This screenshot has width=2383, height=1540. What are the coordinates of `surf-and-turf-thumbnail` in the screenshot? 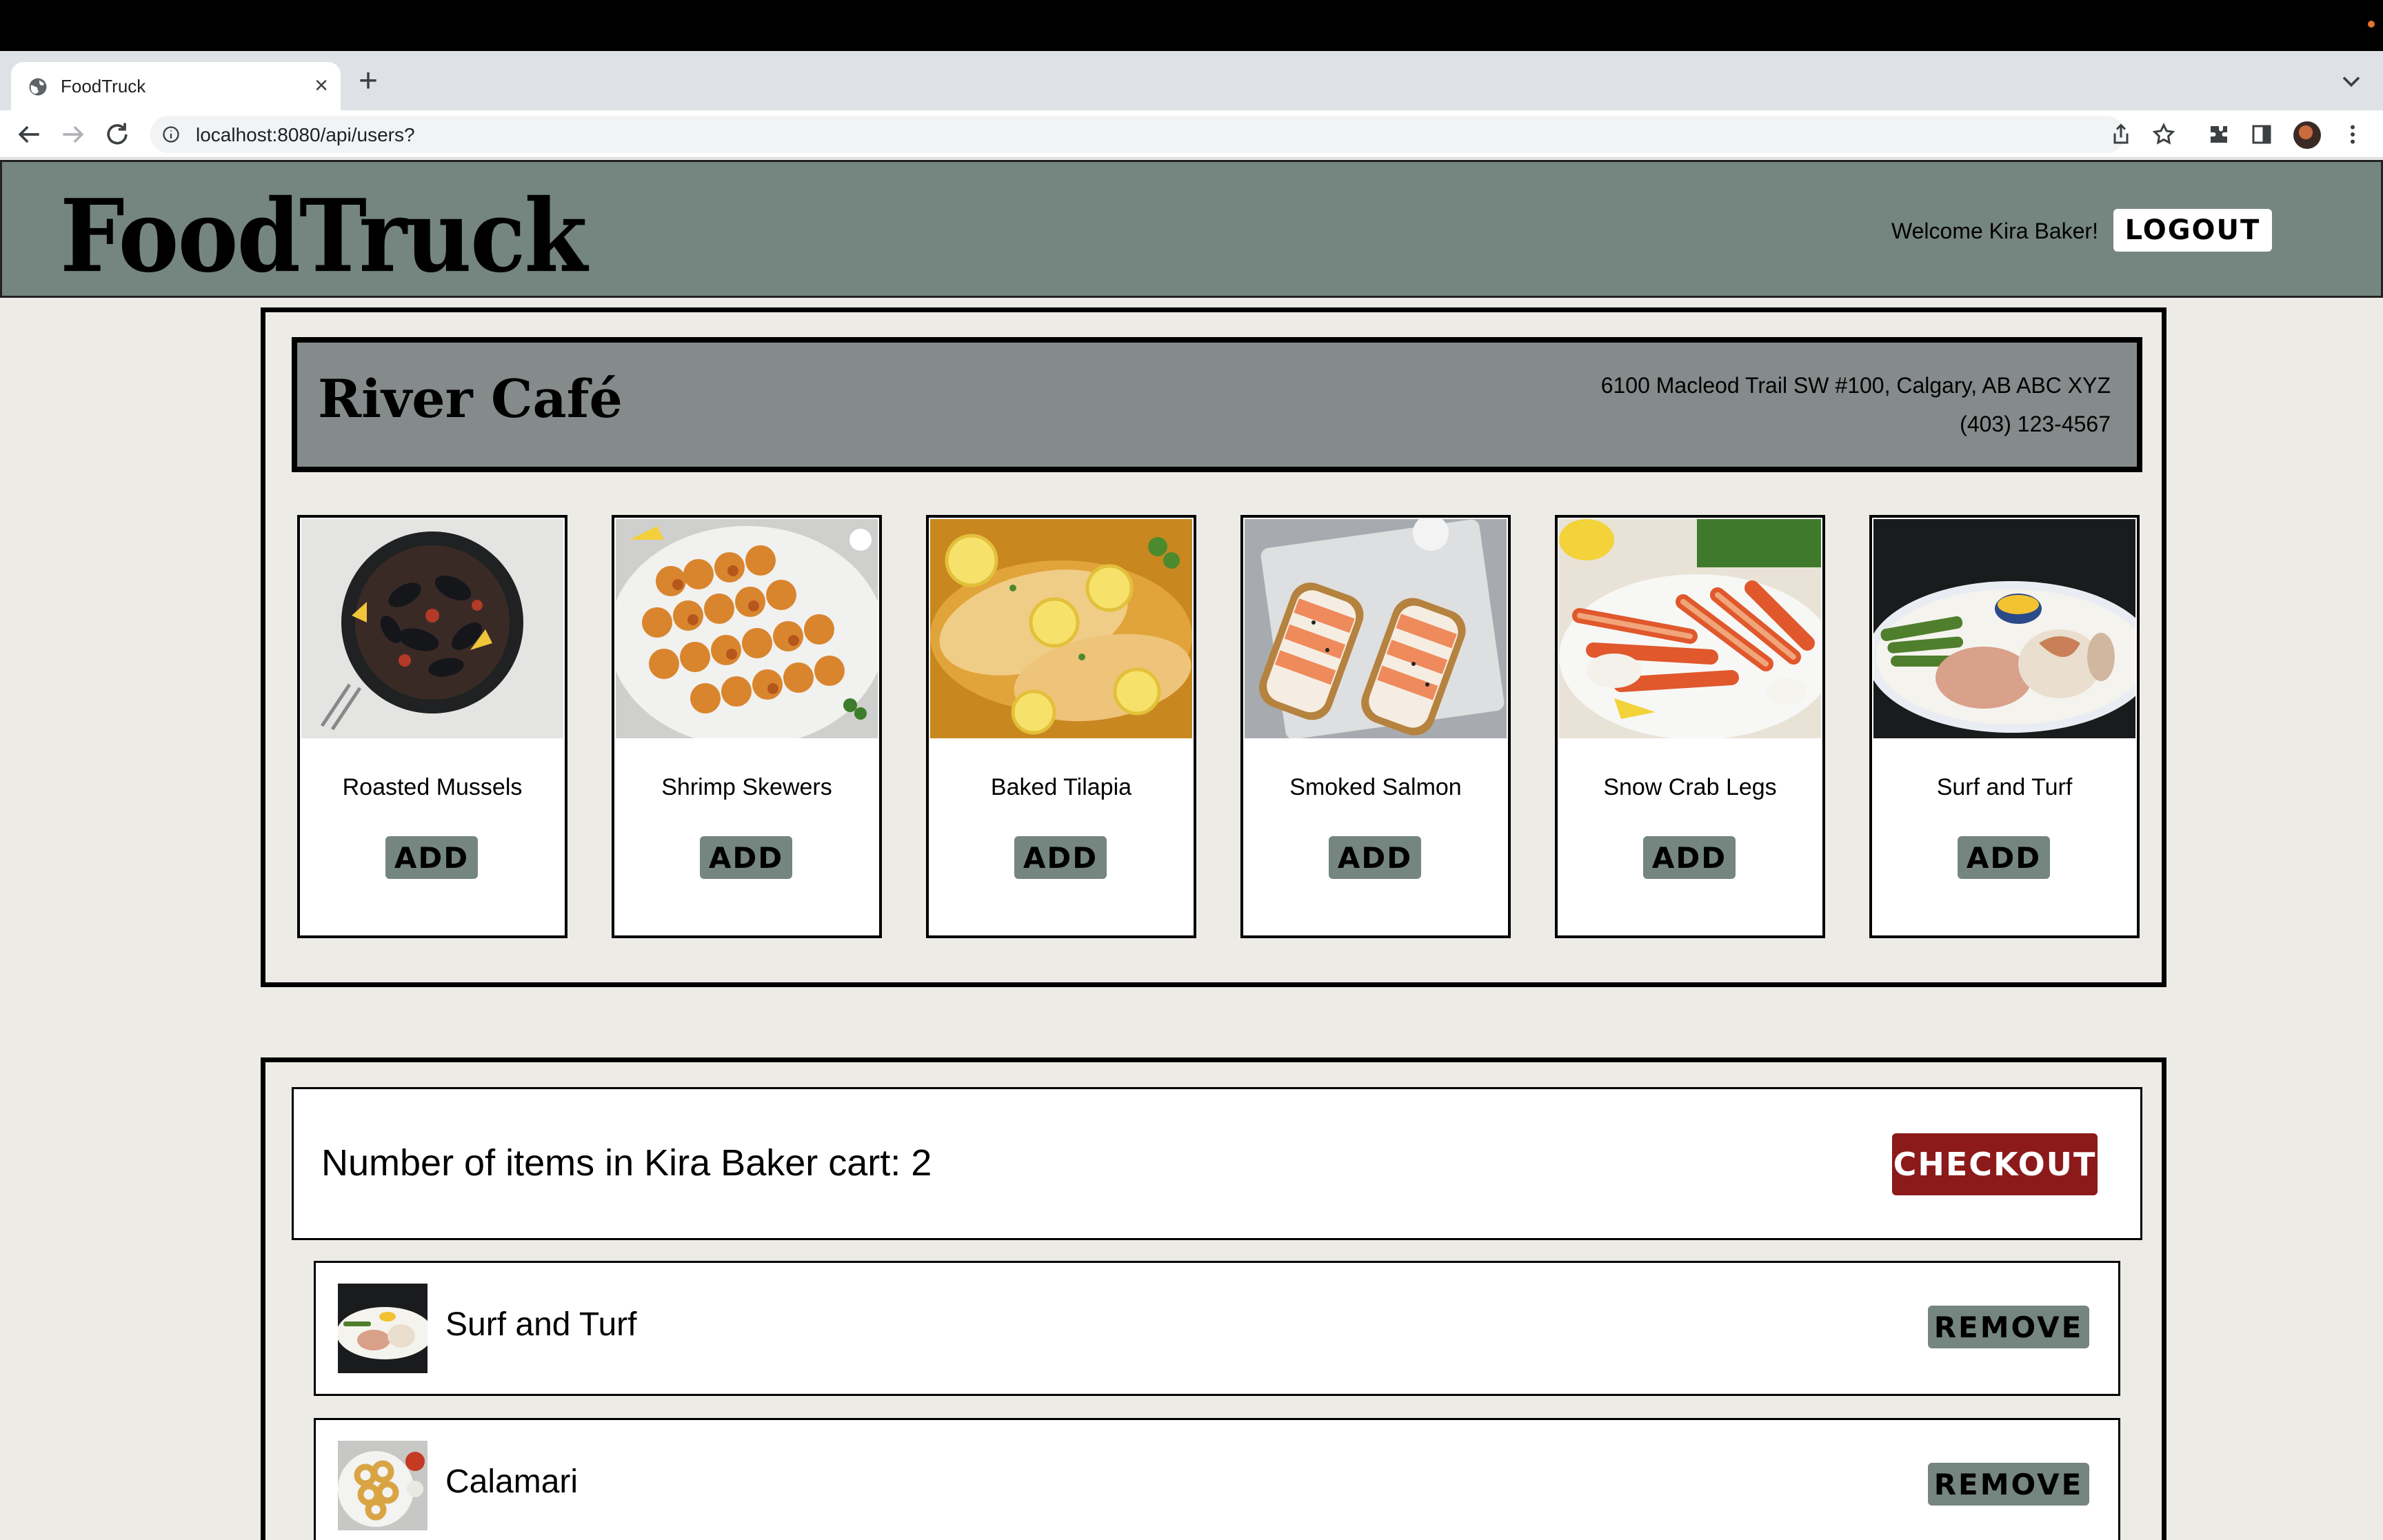 It's located at (383, 1329).